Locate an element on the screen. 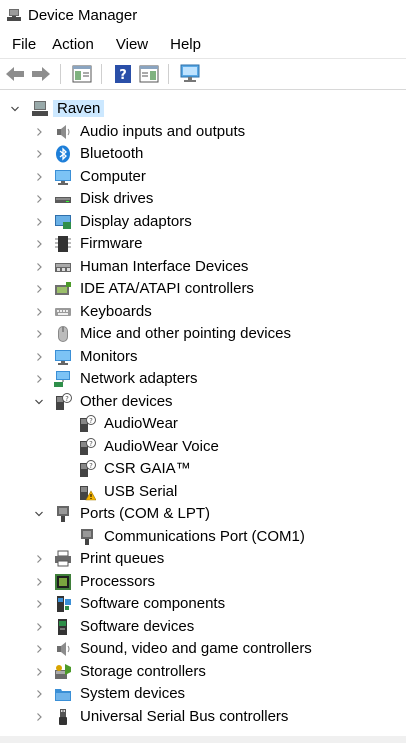  properties-icon is located at coordinates (82, 74).